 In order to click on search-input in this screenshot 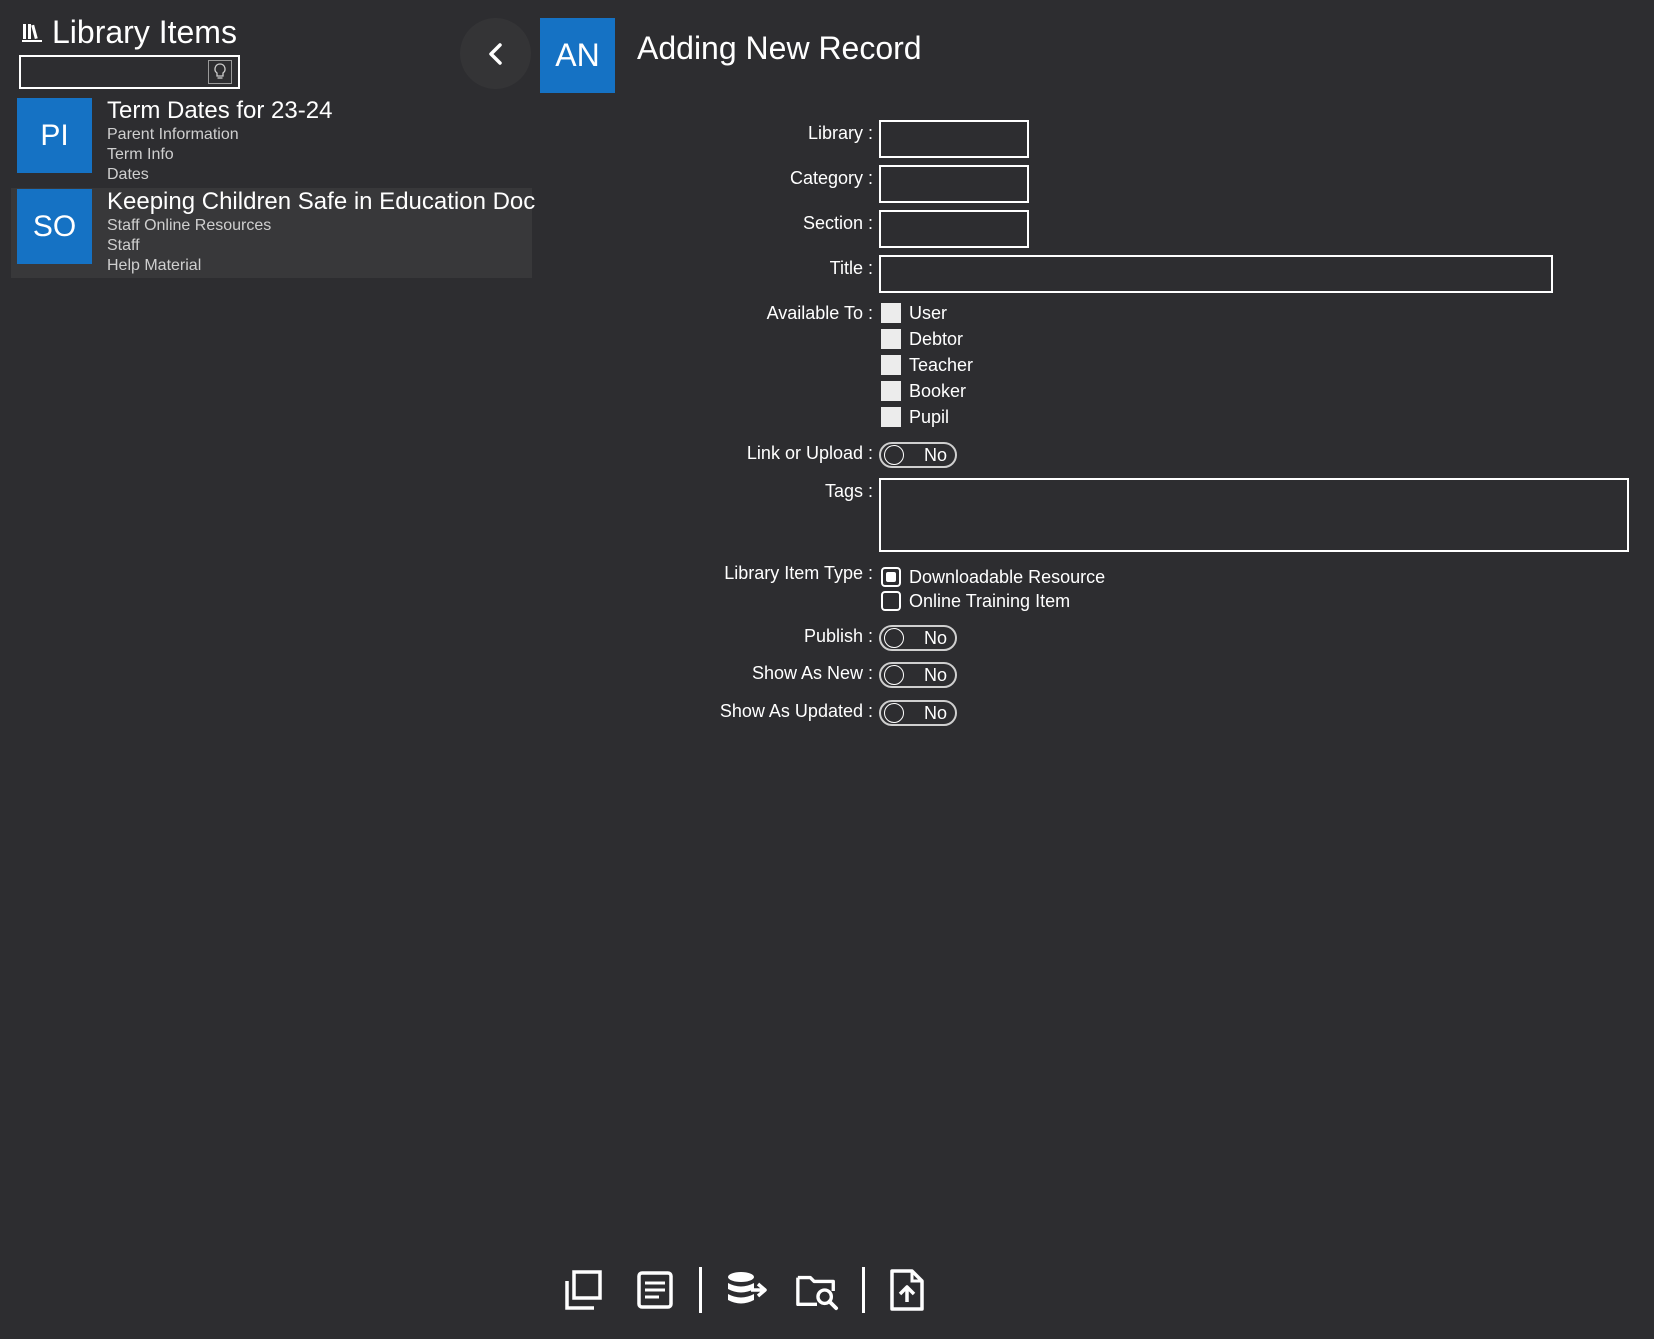, I will do `click(117, 73)`.